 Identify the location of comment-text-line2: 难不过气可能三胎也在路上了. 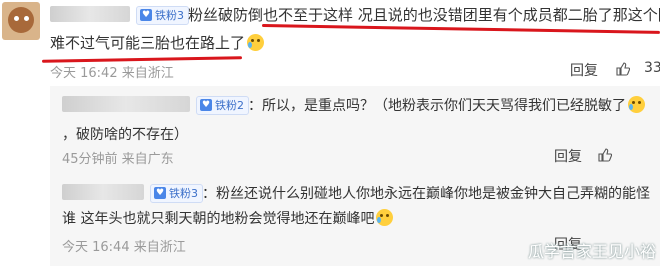
(157, 43).